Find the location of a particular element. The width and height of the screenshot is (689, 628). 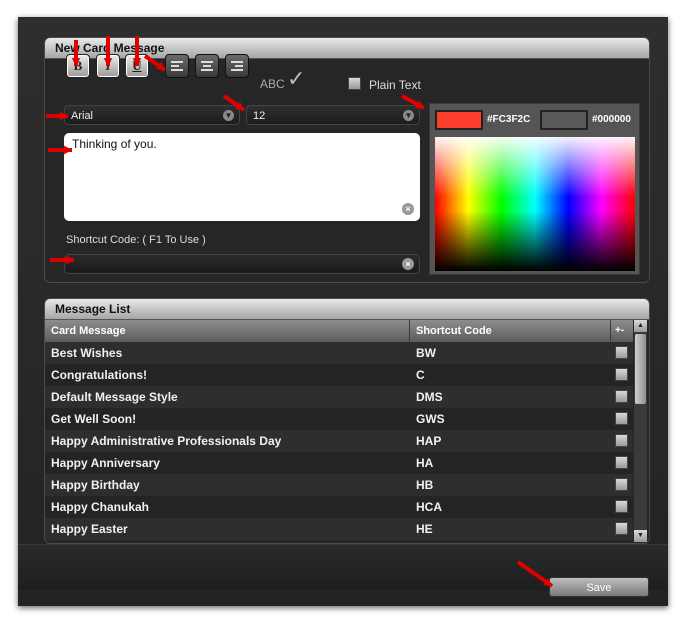

align-right-button is located at coordinates (237, 66).